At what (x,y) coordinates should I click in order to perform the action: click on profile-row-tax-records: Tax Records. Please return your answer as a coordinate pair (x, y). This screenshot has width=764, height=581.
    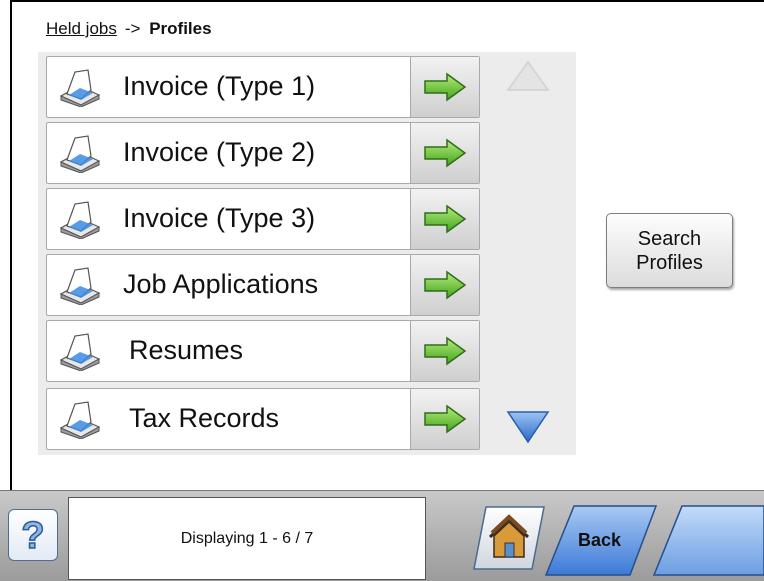
    Looking at the image, I should click on (263, 419).